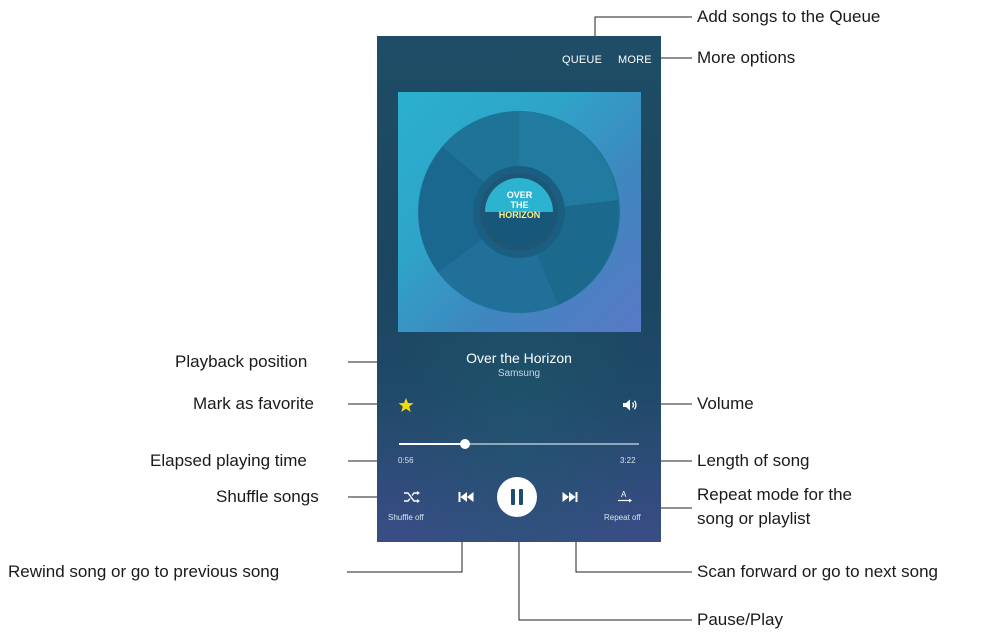  Describe the element at coordinates (519, 195) in the screenshot. I see `album-title-line: OVER` at that location.